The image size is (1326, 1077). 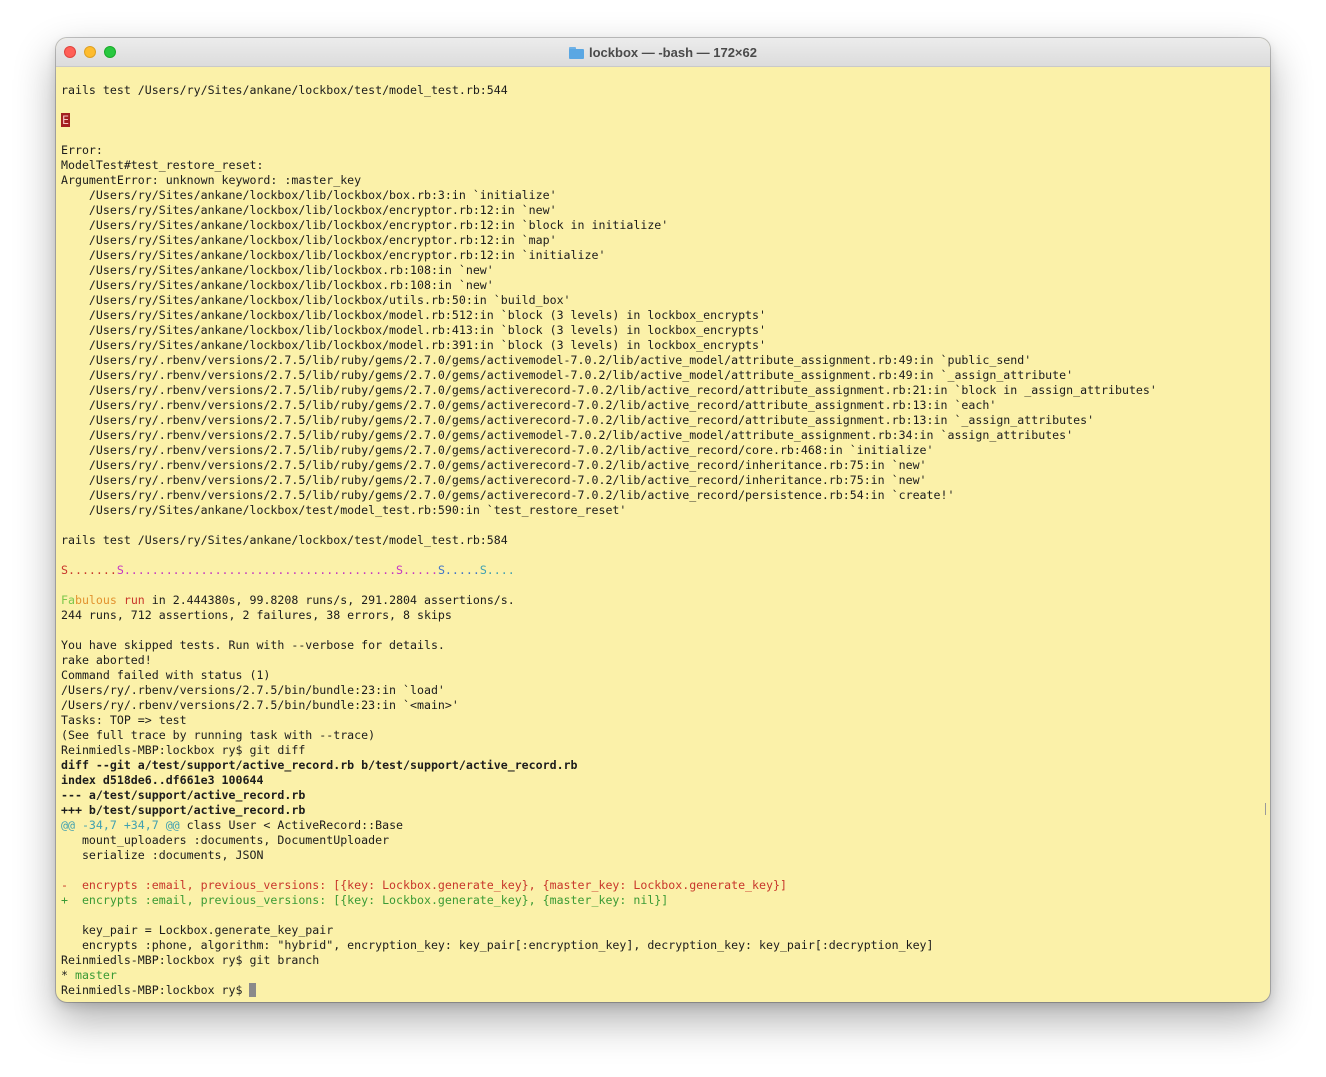 What do you see at coordinates (291, 825) in the screenshot?
I see `terminal-text: class User < ActiveRecord::Base` at bounding box center [291, 825].